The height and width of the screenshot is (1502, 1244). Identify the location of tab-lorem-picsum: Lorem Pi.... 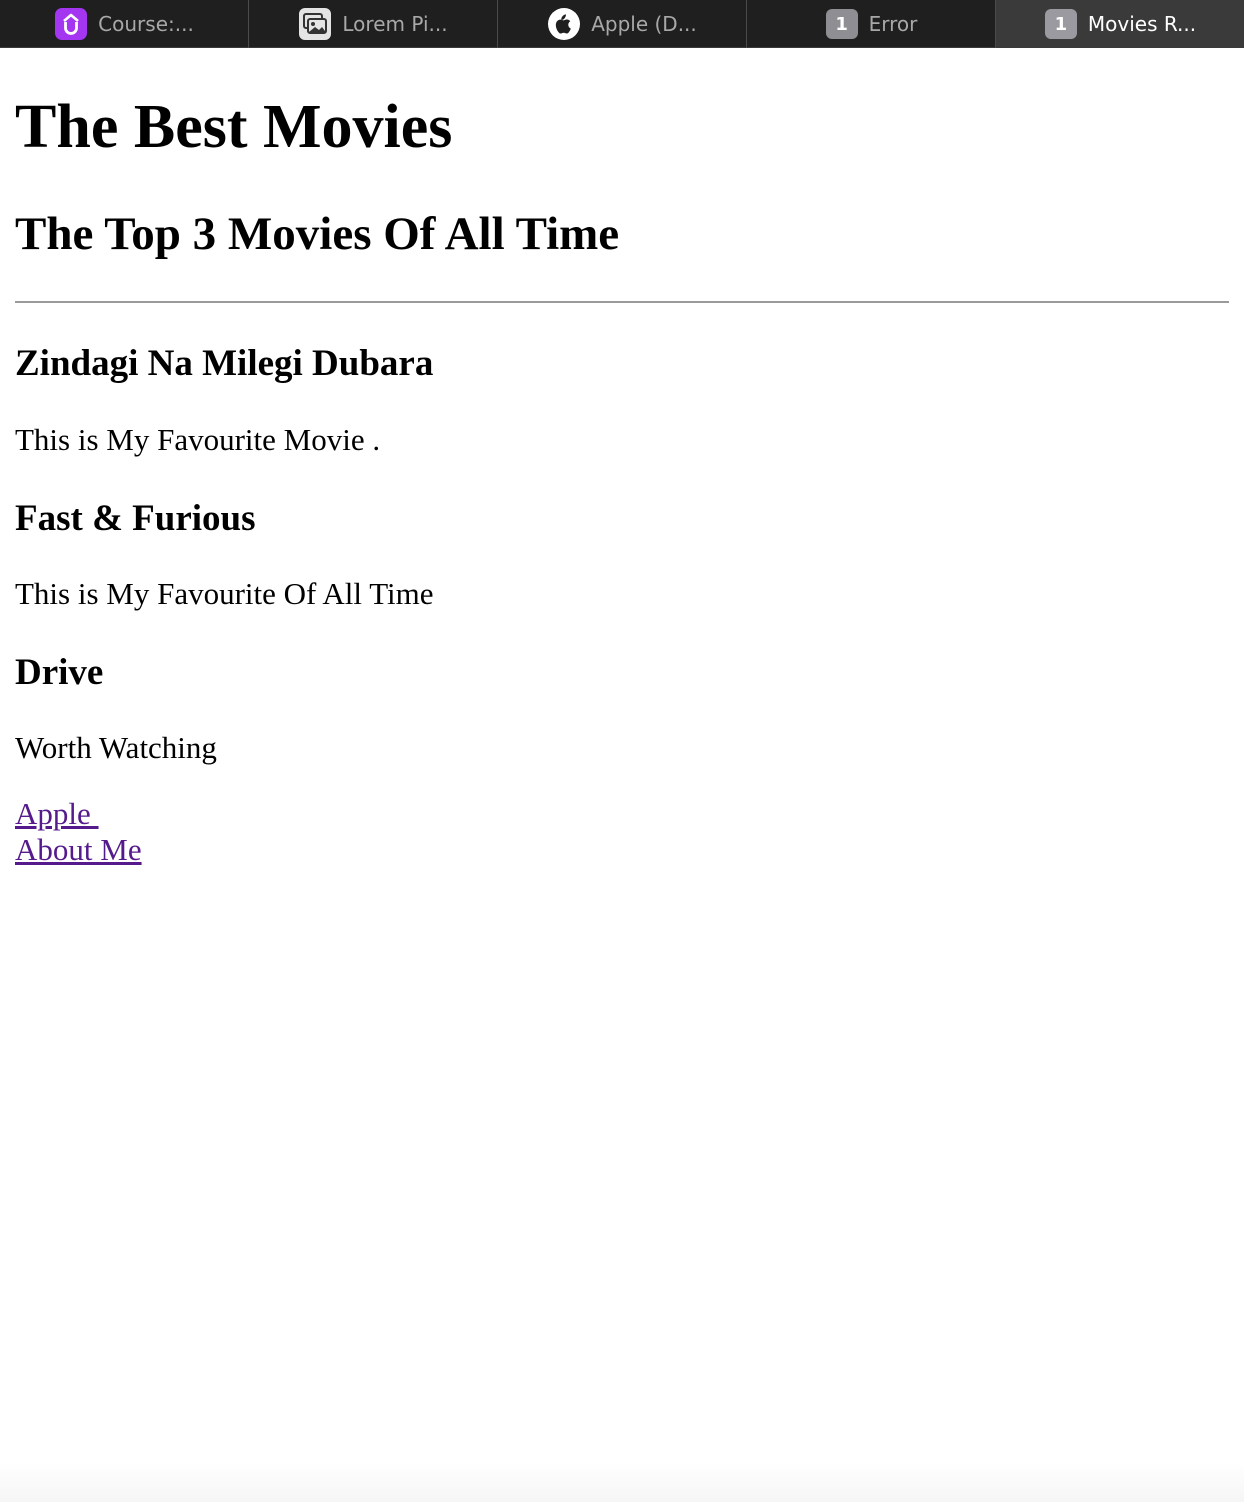
(373, 24).